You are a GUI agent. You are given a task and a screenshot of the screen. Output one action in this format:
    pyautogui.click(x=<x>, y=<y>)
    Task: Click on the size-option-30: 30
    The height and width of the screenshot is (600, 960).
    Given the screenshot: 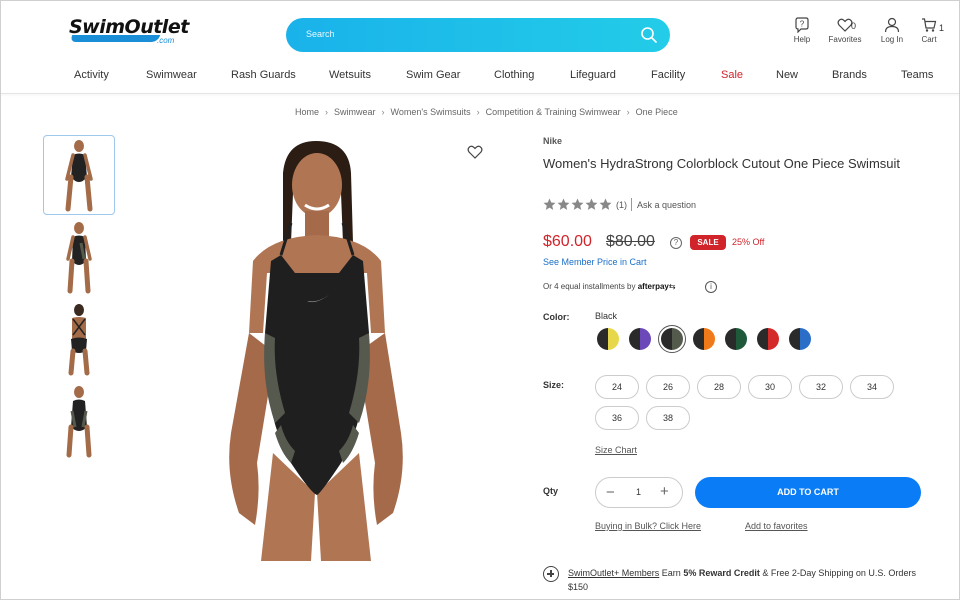 What is the action you would take?
    pyautogui.click(x=770, y=387)
    